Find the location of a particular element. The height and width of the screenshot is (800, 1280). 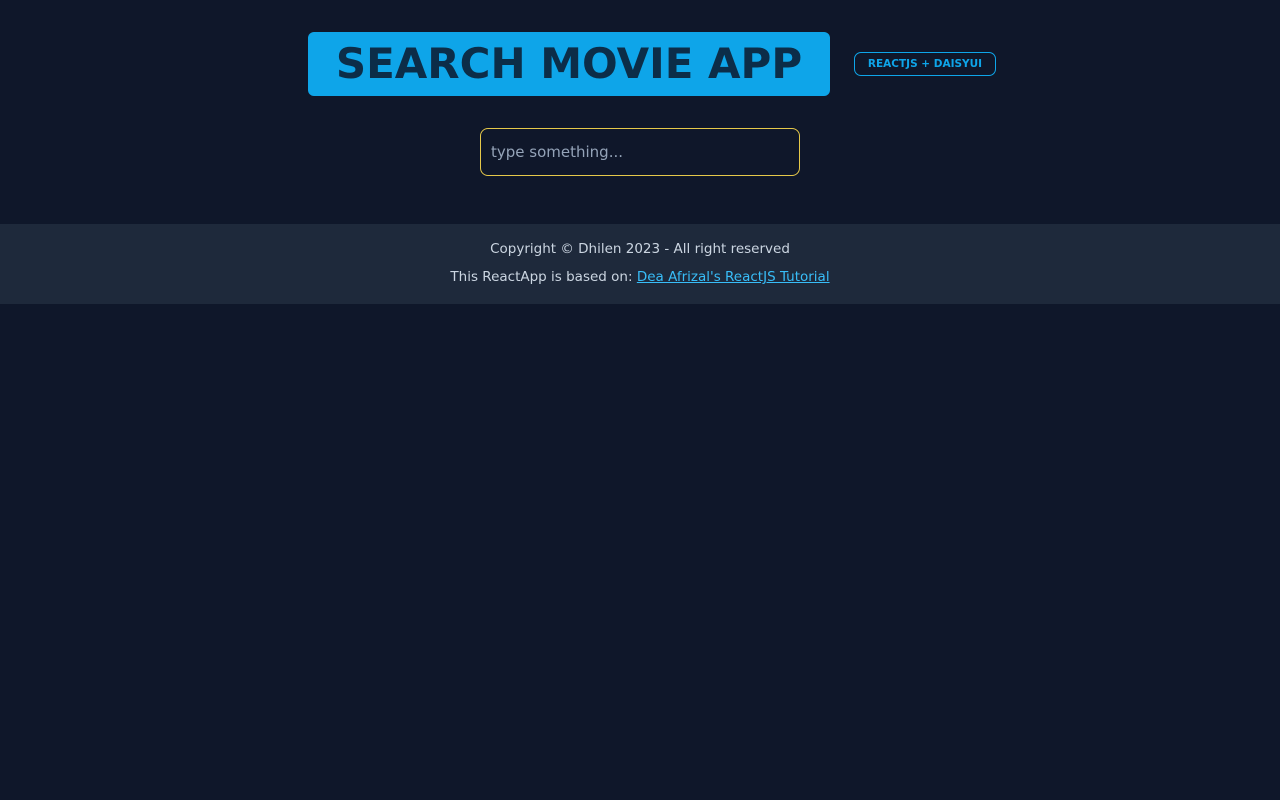

tech-badge: REACTJS + DAISYUI is located at coordinates (925, 64).